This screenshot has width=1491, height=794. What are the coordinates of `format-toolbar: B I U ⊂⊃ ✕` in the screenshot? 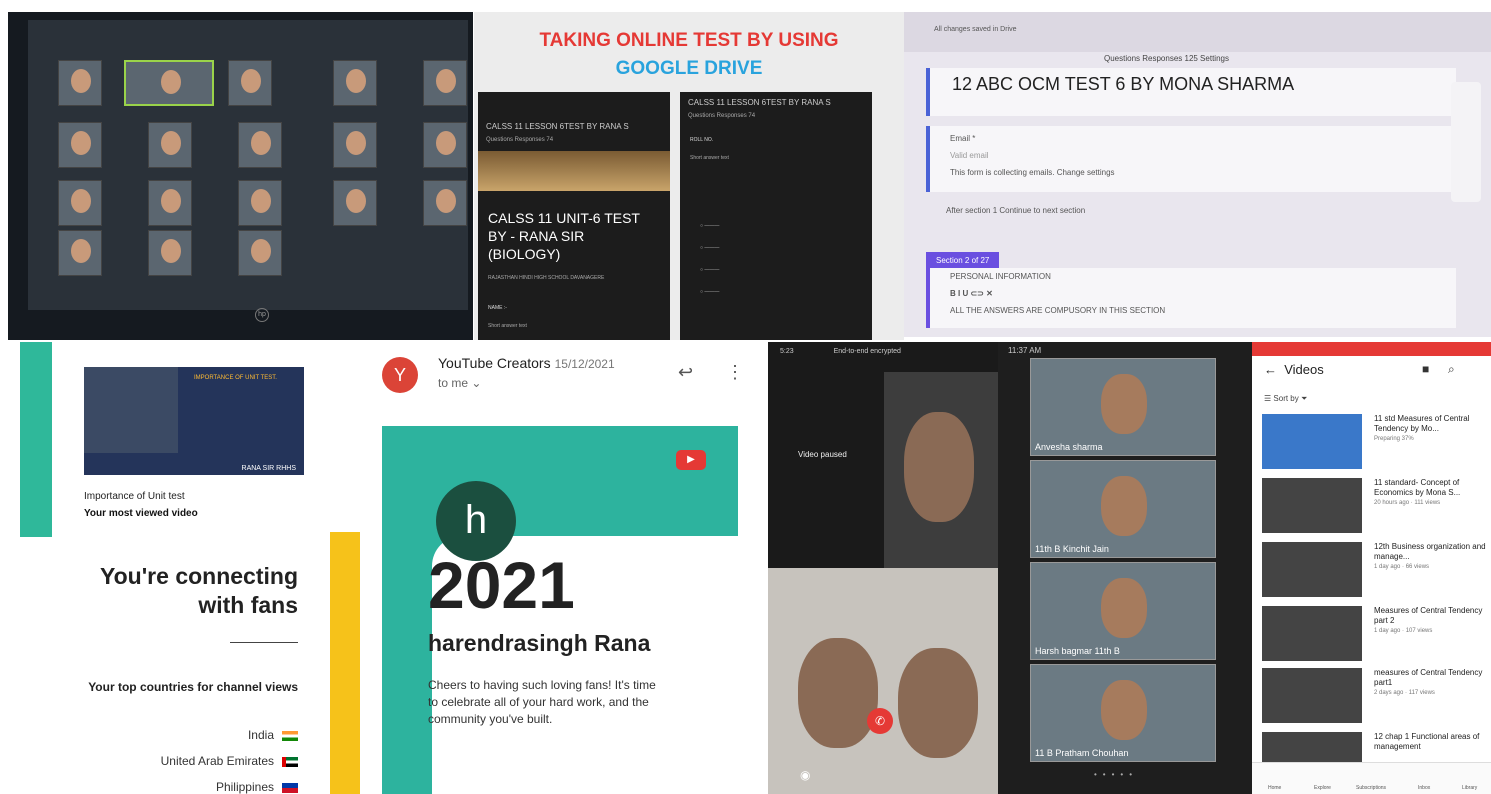 It's located at (1193, 293).